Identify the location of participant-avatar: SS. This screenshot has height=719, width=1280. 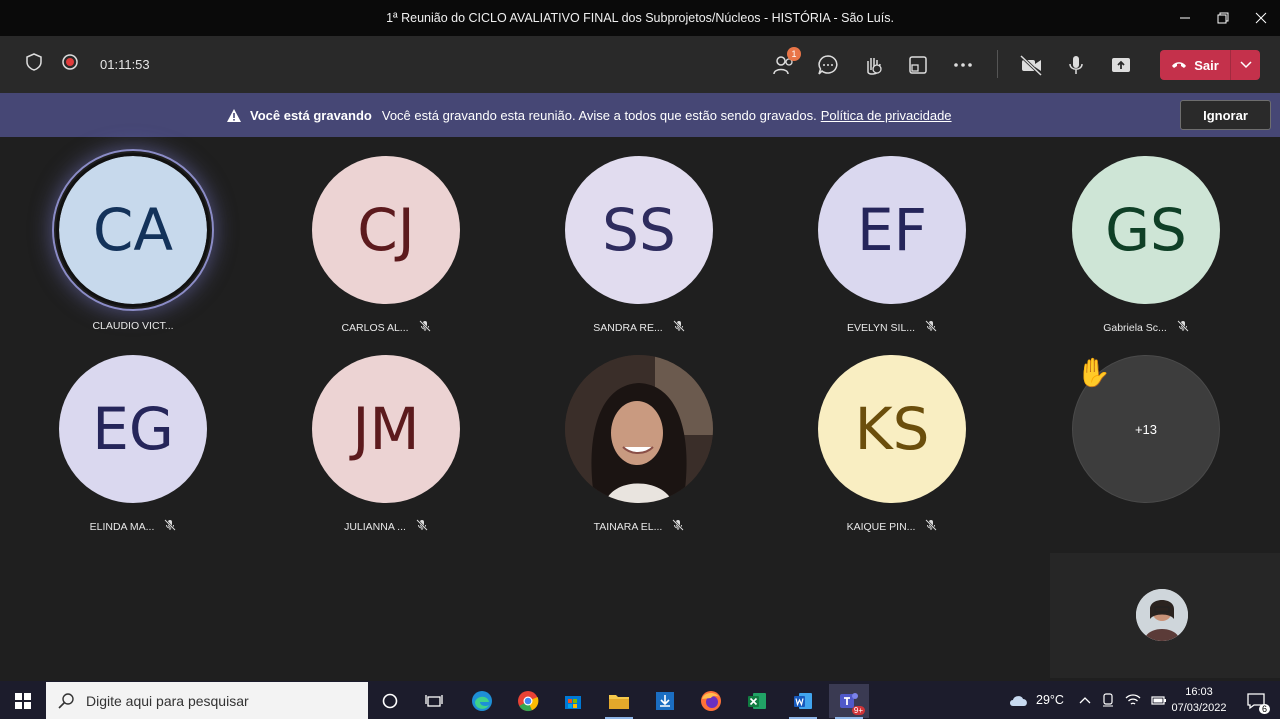
(639, 230).